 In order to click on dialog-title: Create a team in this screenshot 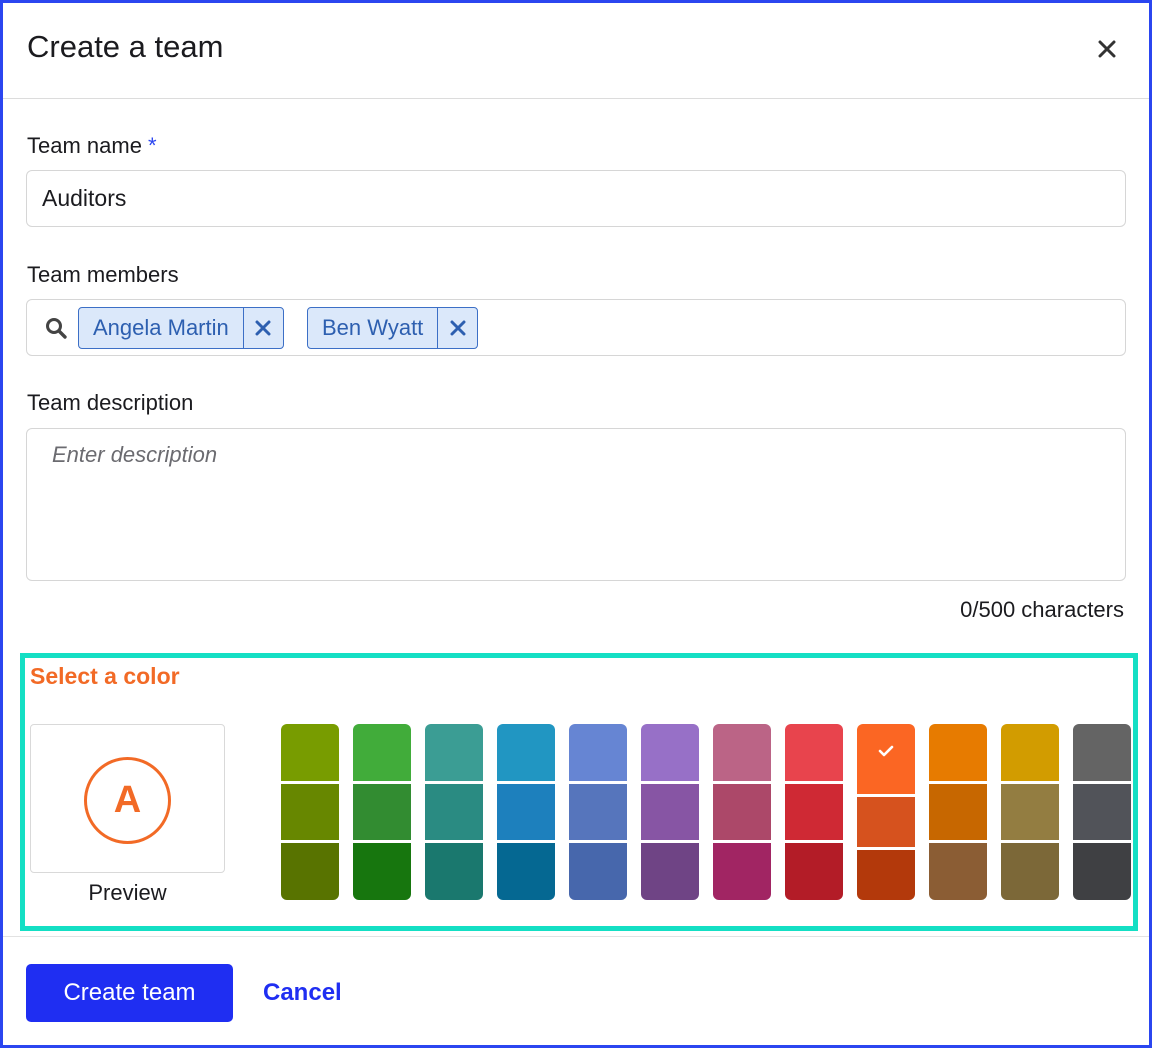, I will do `click(125, 46)`.